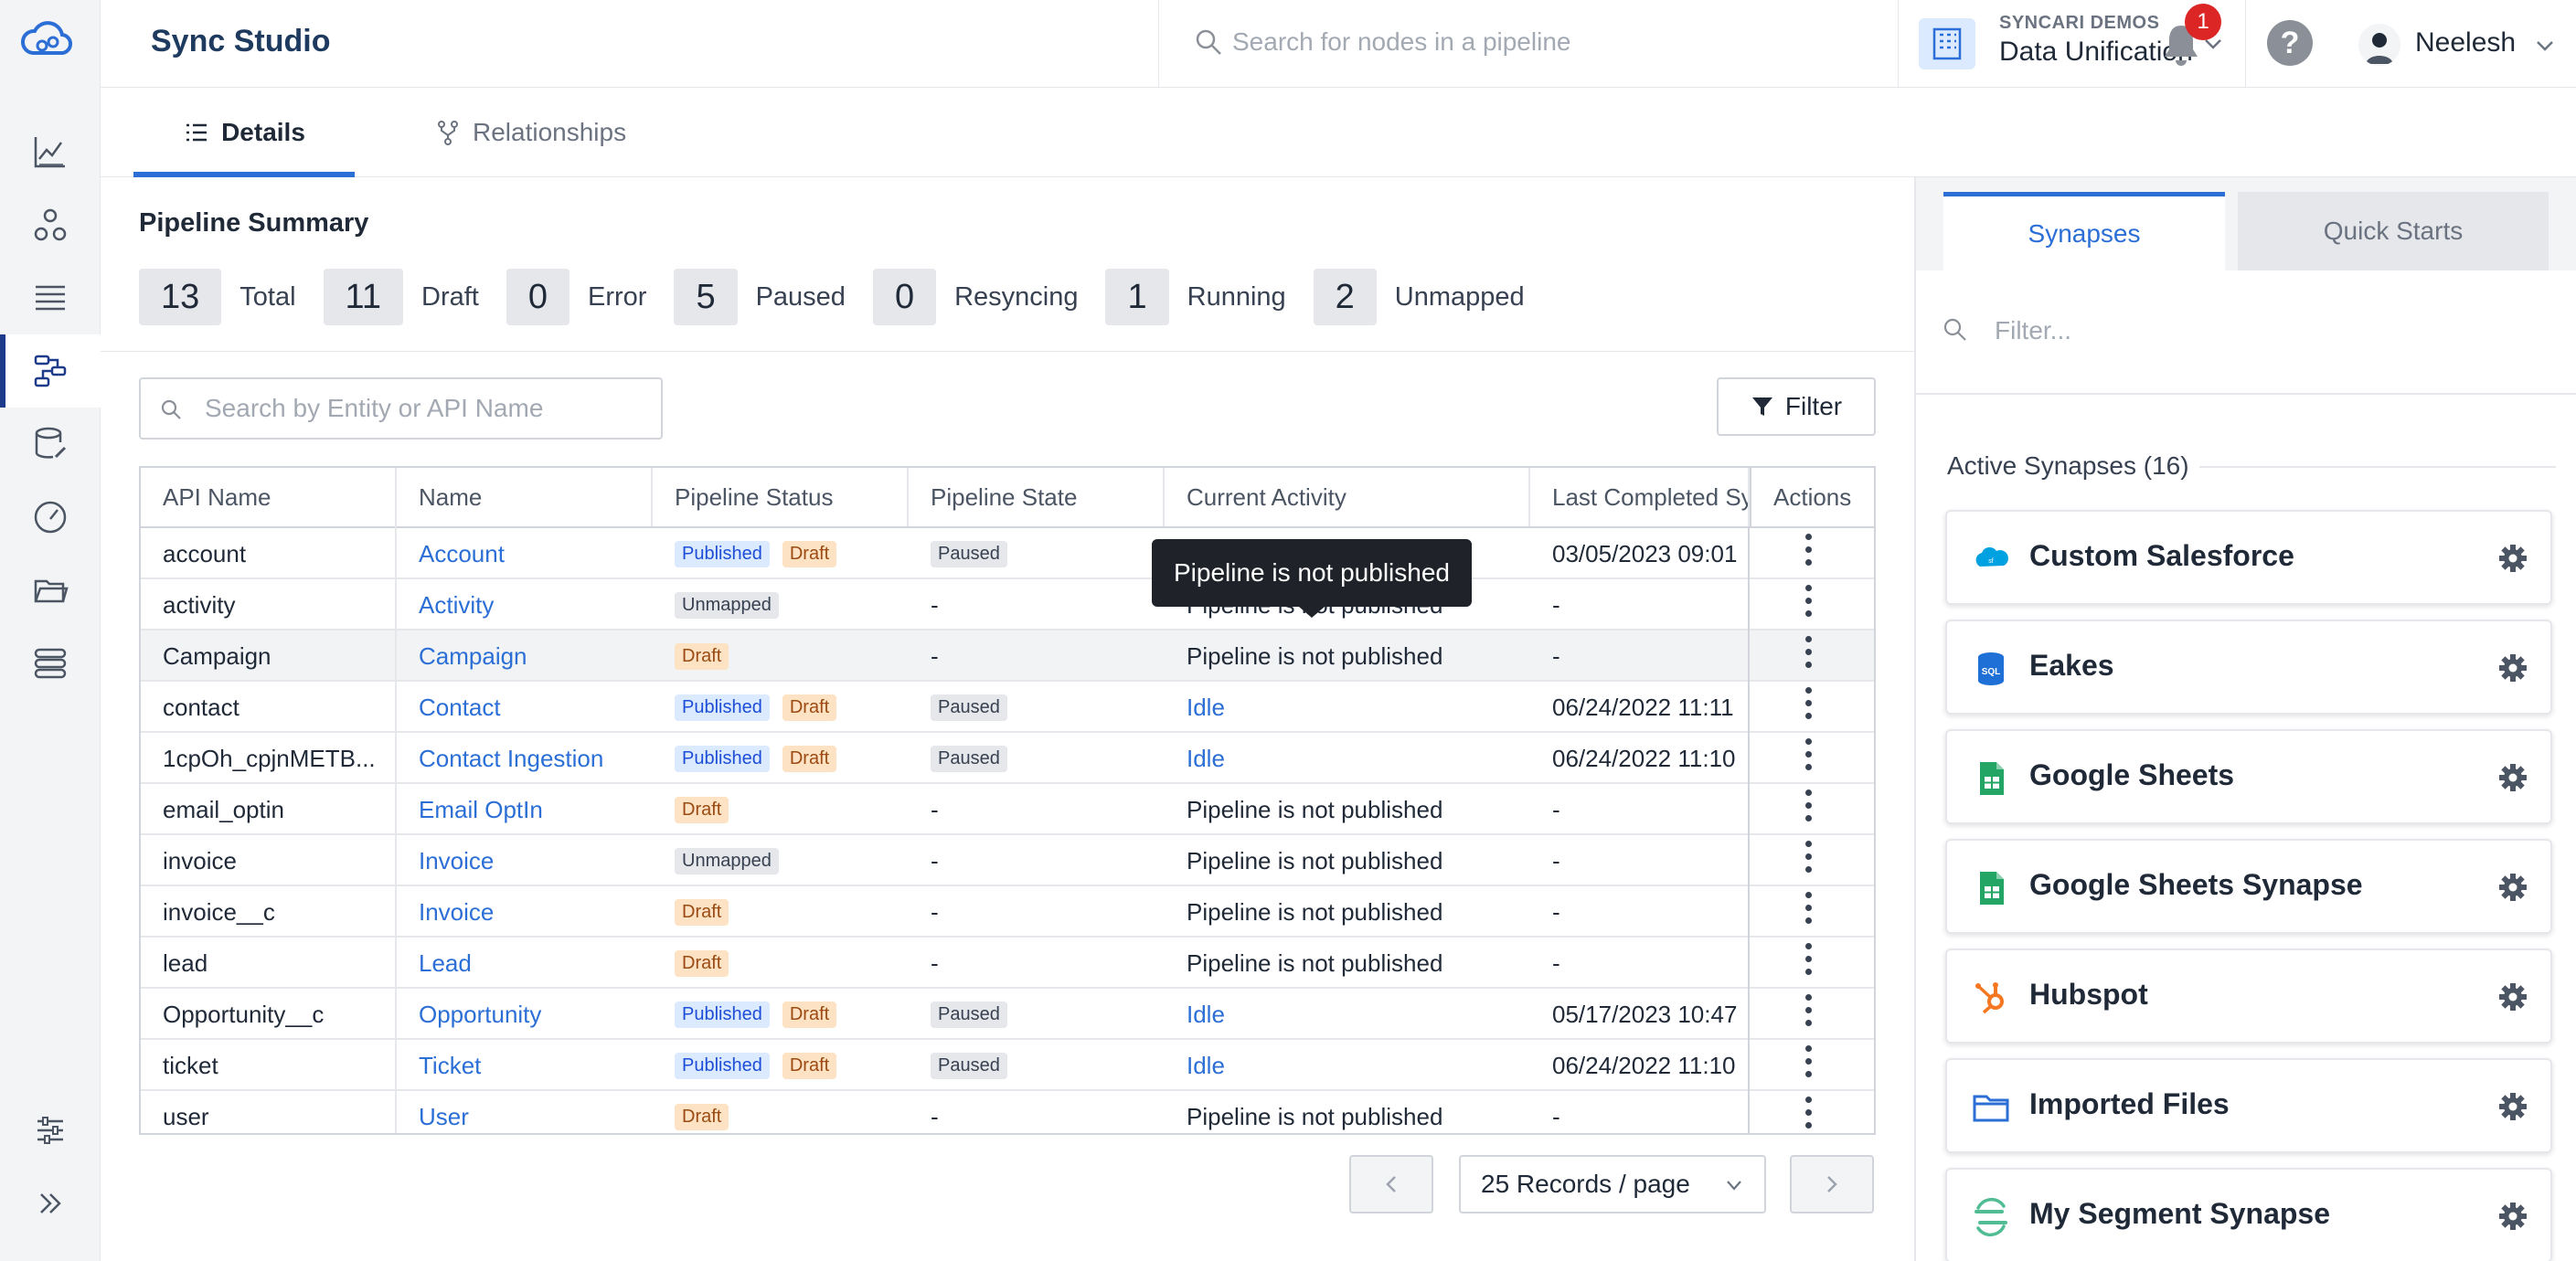  What do you see at coordinates (2269, 331) in the screenshot?
I see `synapse-filter-input` at bounding box center [2269, 331].